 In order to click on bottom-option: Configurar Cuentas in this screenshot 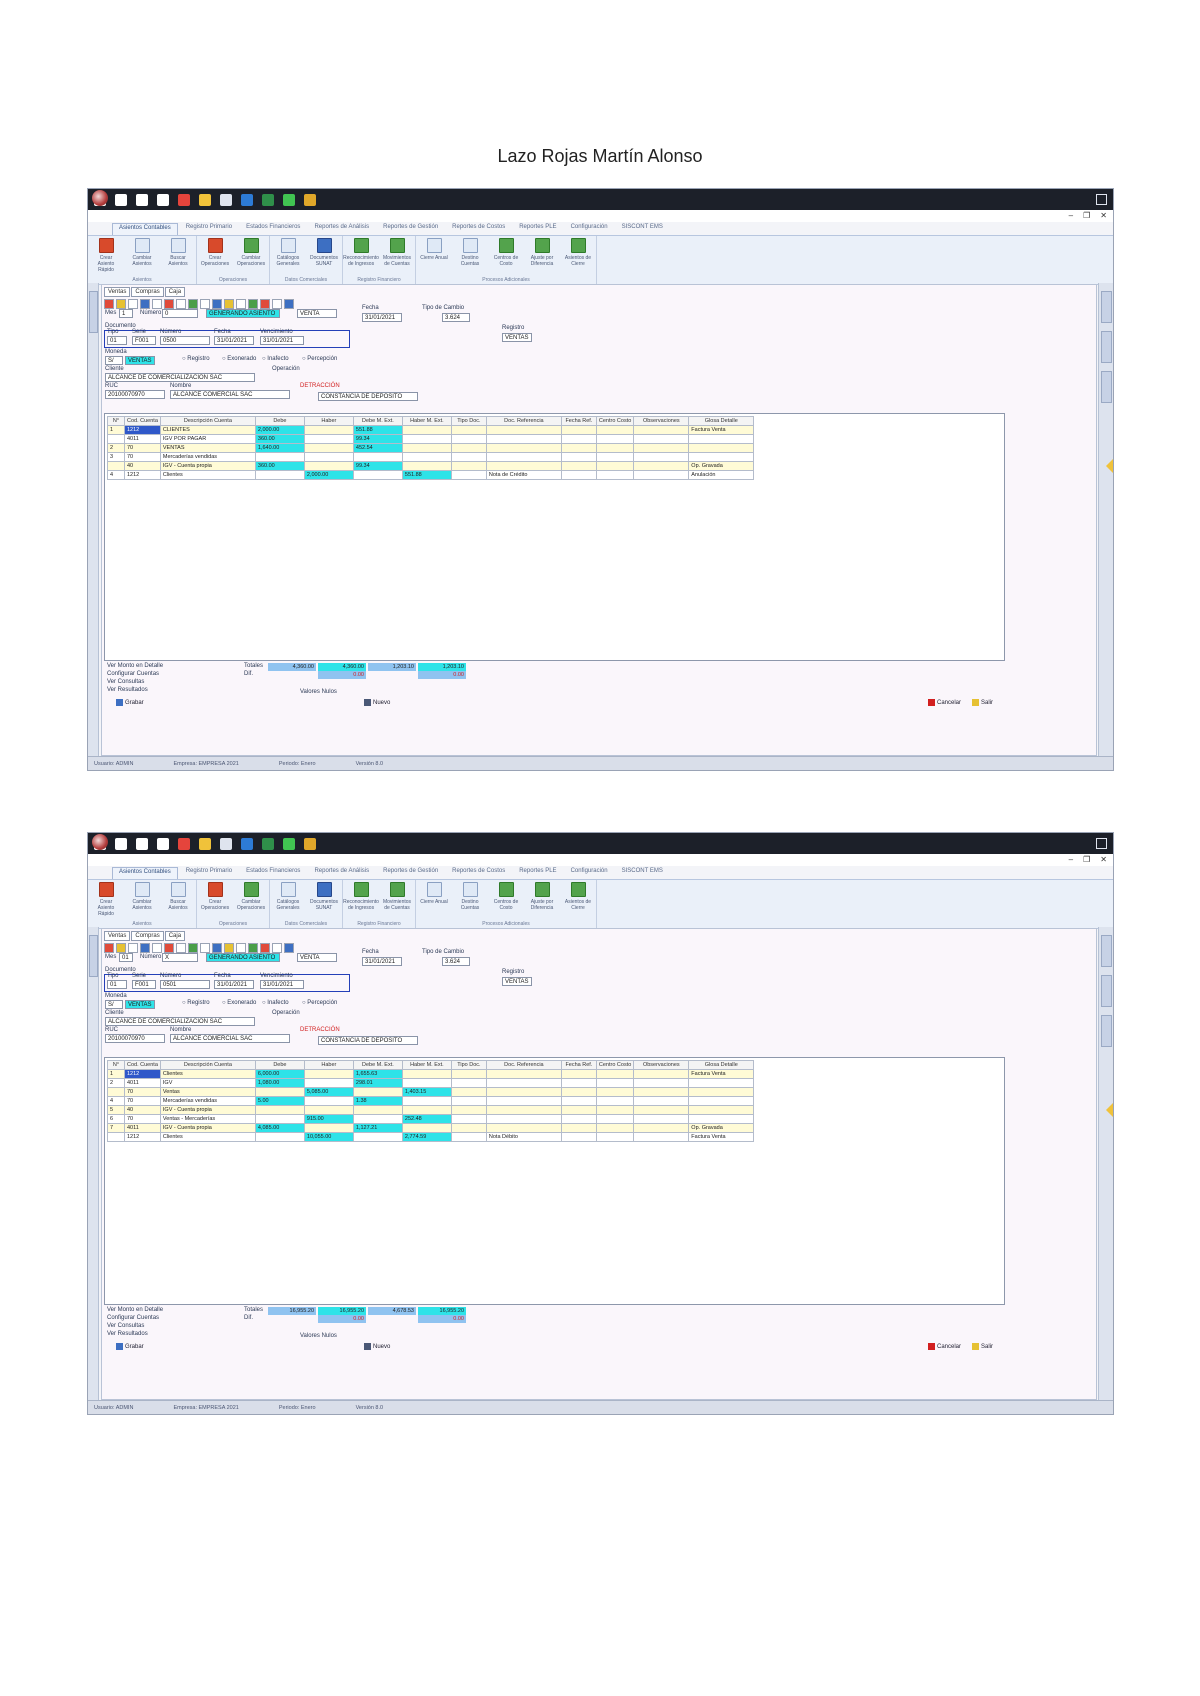, I will do `click(133, 674)`.